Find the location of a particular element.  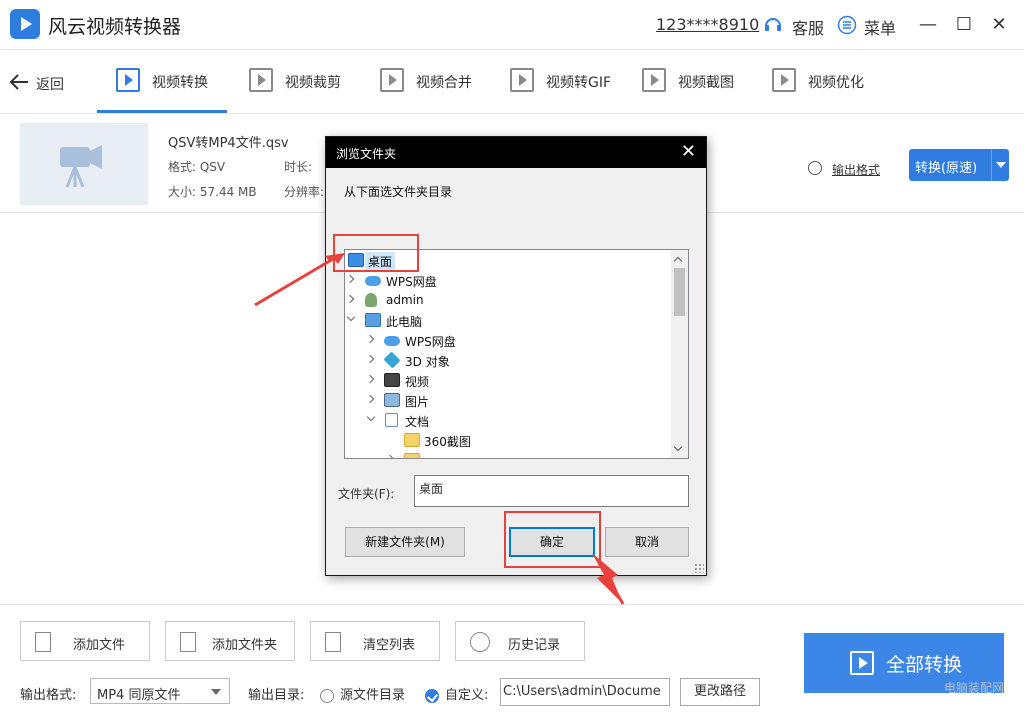

convert-button-label: 转换(原速) is located at coordinates (946, 168).